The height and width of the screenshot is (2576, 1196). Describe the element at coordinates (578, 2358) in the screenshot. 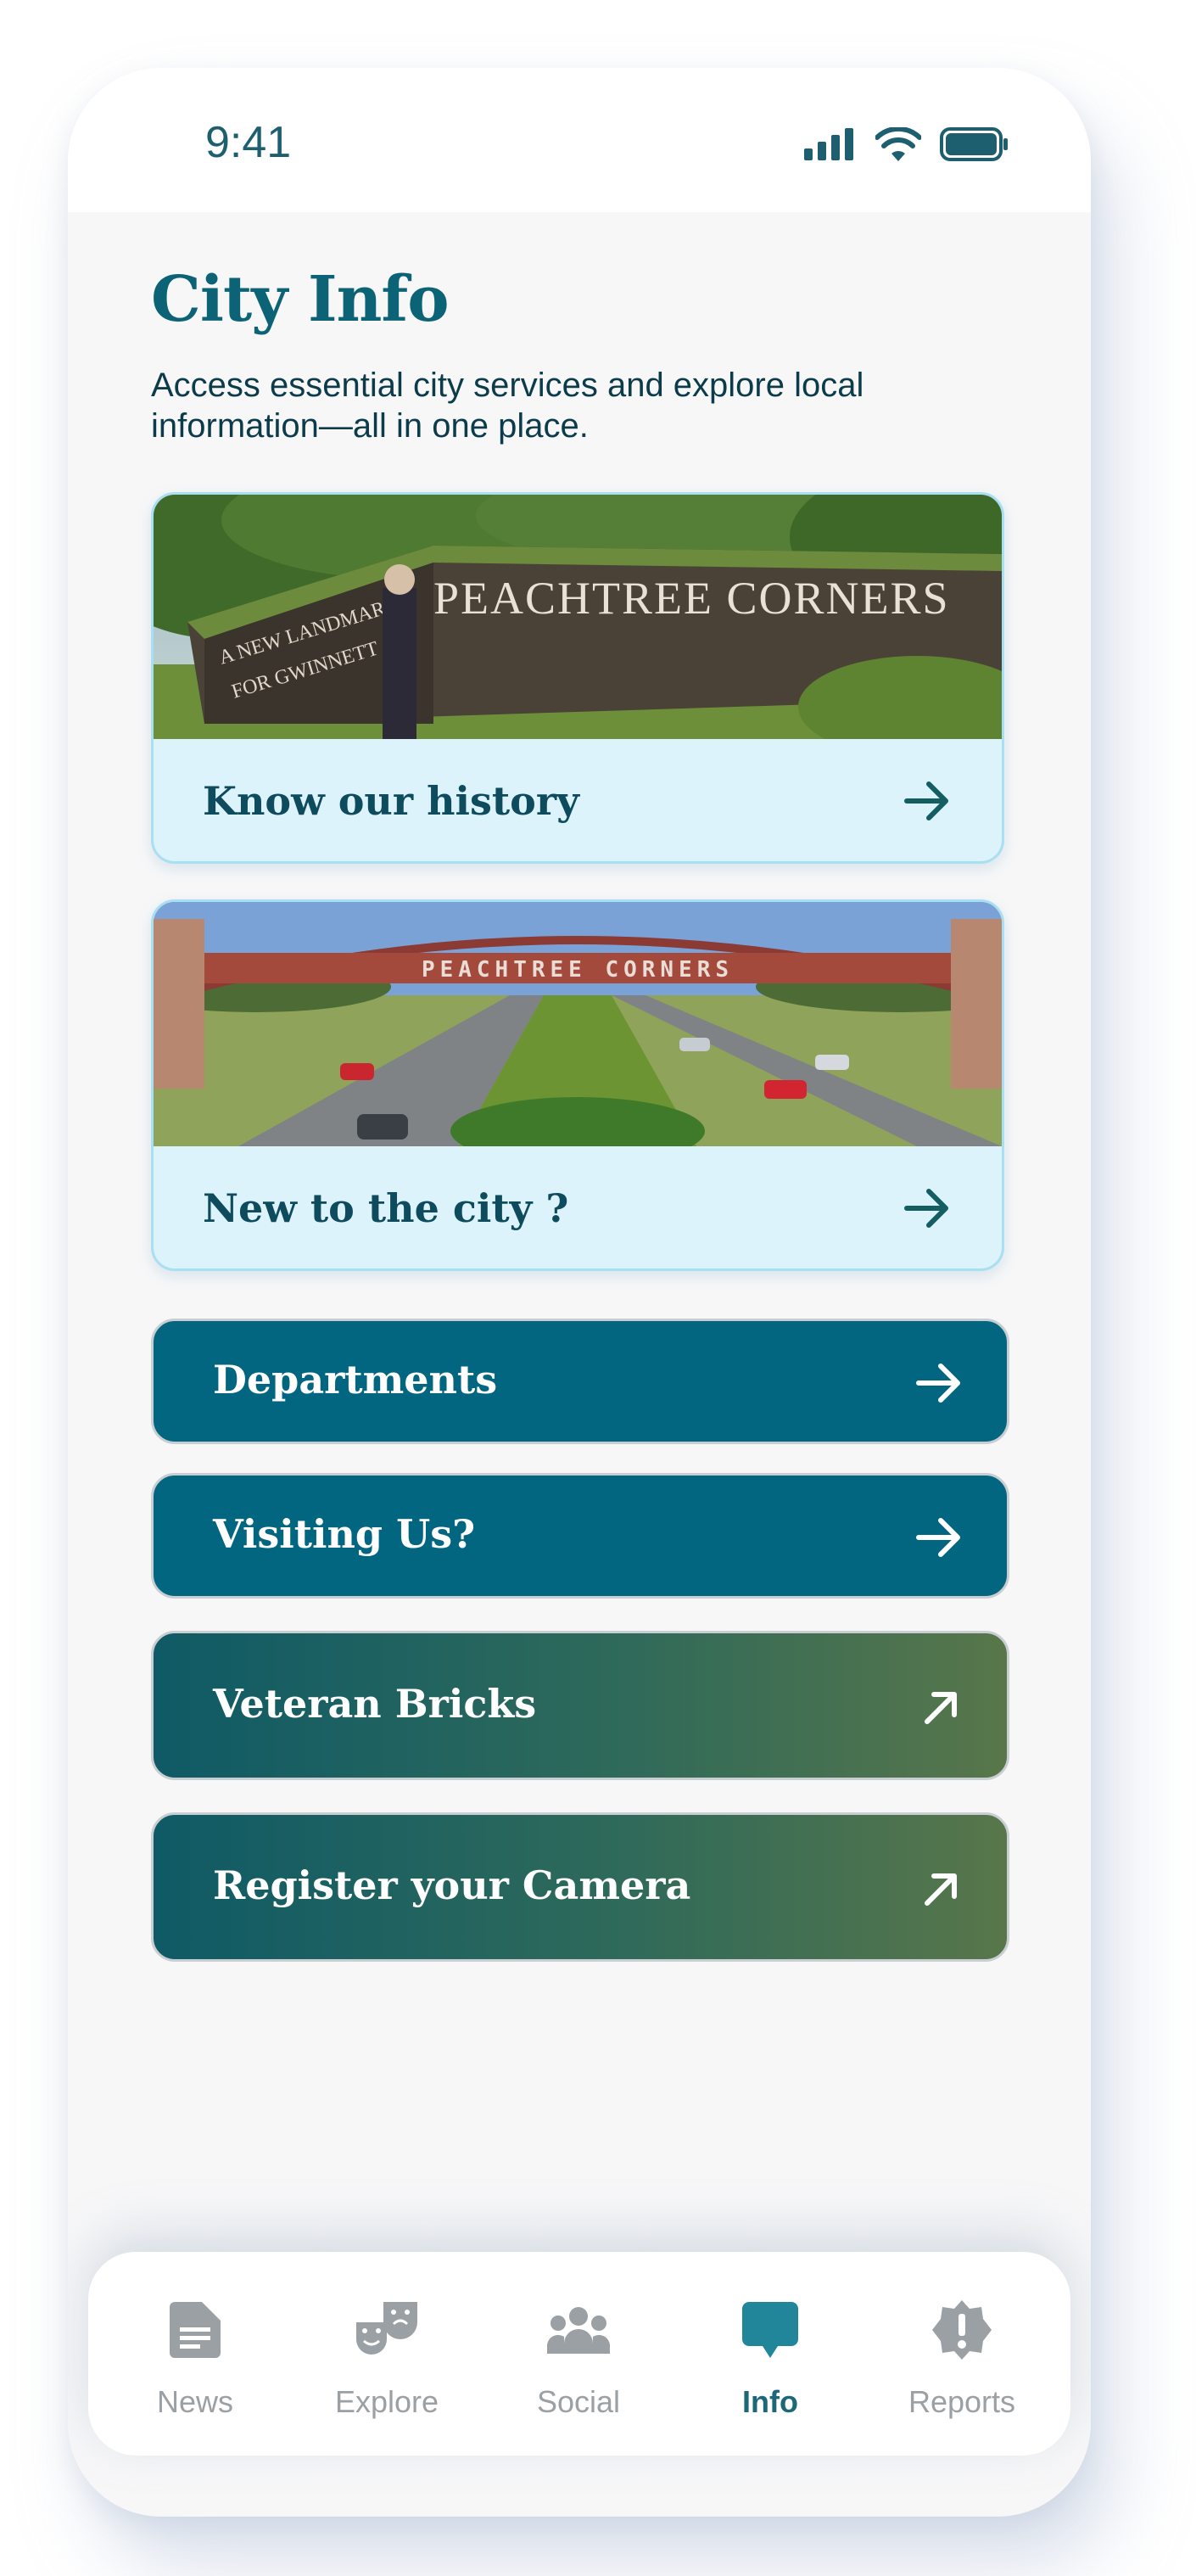

I see `tab-social: Social` at that location.